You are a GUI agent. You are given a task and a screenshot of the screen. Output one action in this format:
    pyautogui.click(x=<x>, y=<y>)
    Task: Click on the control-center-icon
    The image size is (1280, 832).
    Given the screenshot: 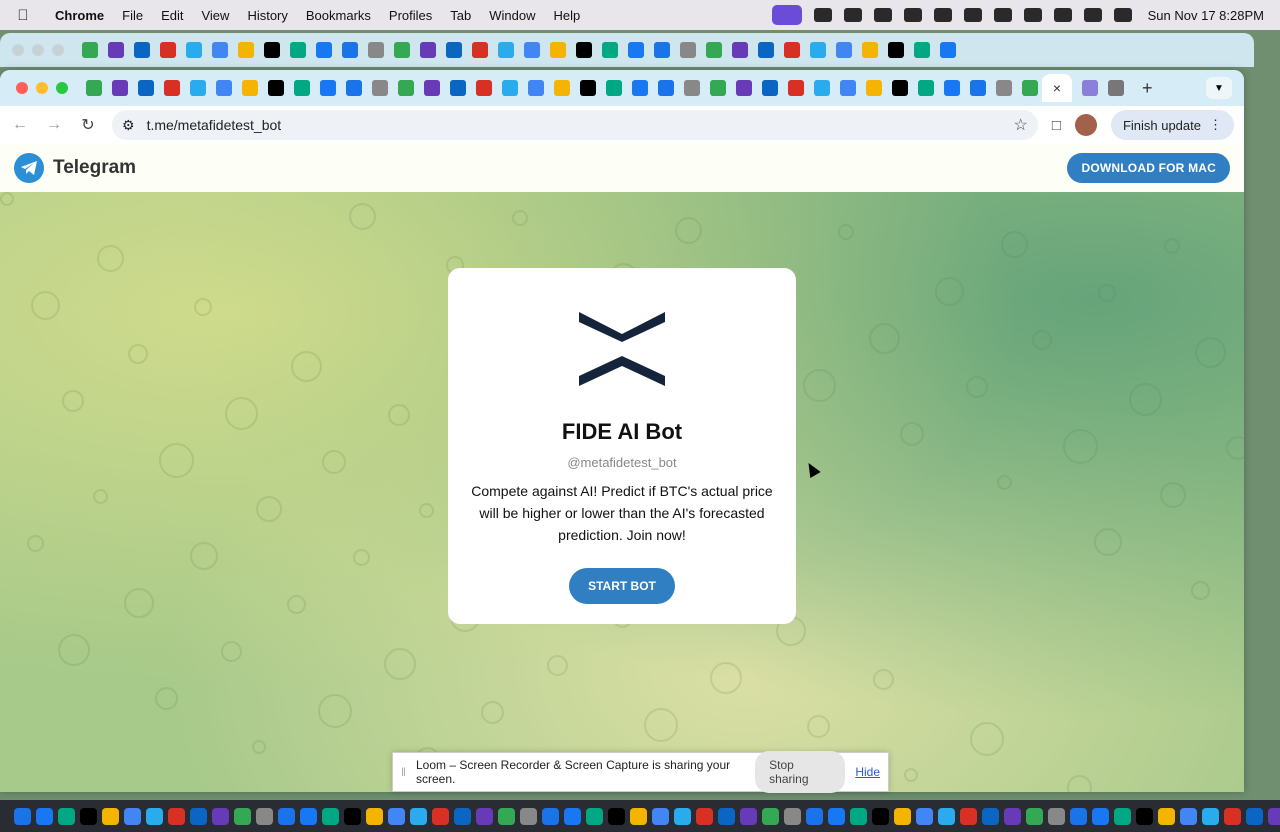 What is the action you would take?
    pyautogui.click(x=1092, y=15)
    